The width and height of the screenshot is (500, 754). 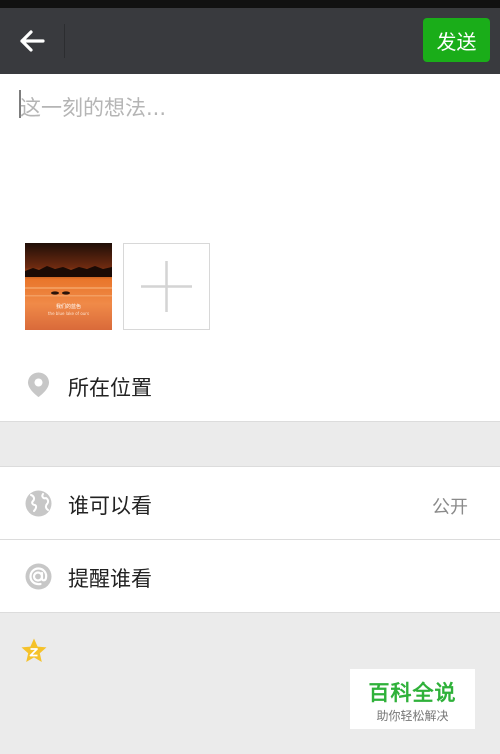 I want to click on add-photo-button, so click(x=166, y=286).